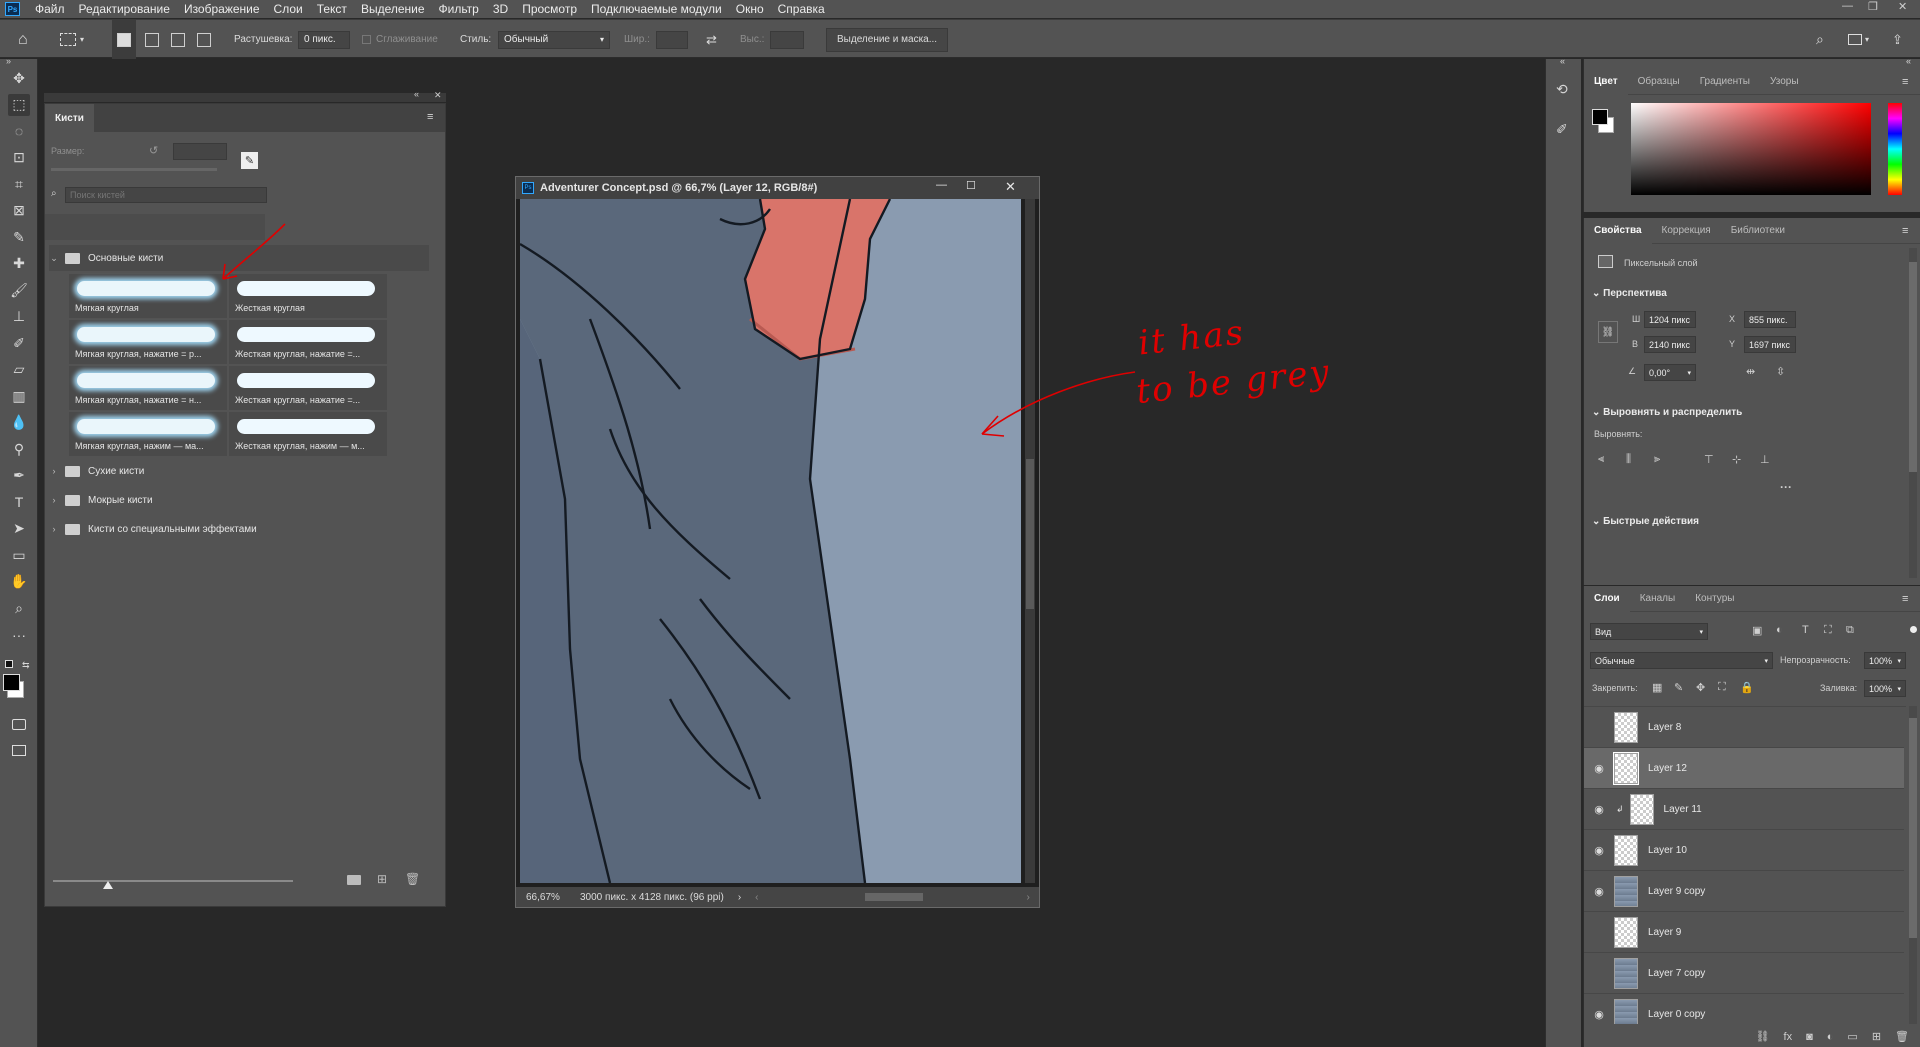 The width and height of the screenshot is (1920, 1047). What do you see at coordinates (1030, 541) in the screenshot?
I see `vertical-scrollbar` at bounding box center [1030, 541].